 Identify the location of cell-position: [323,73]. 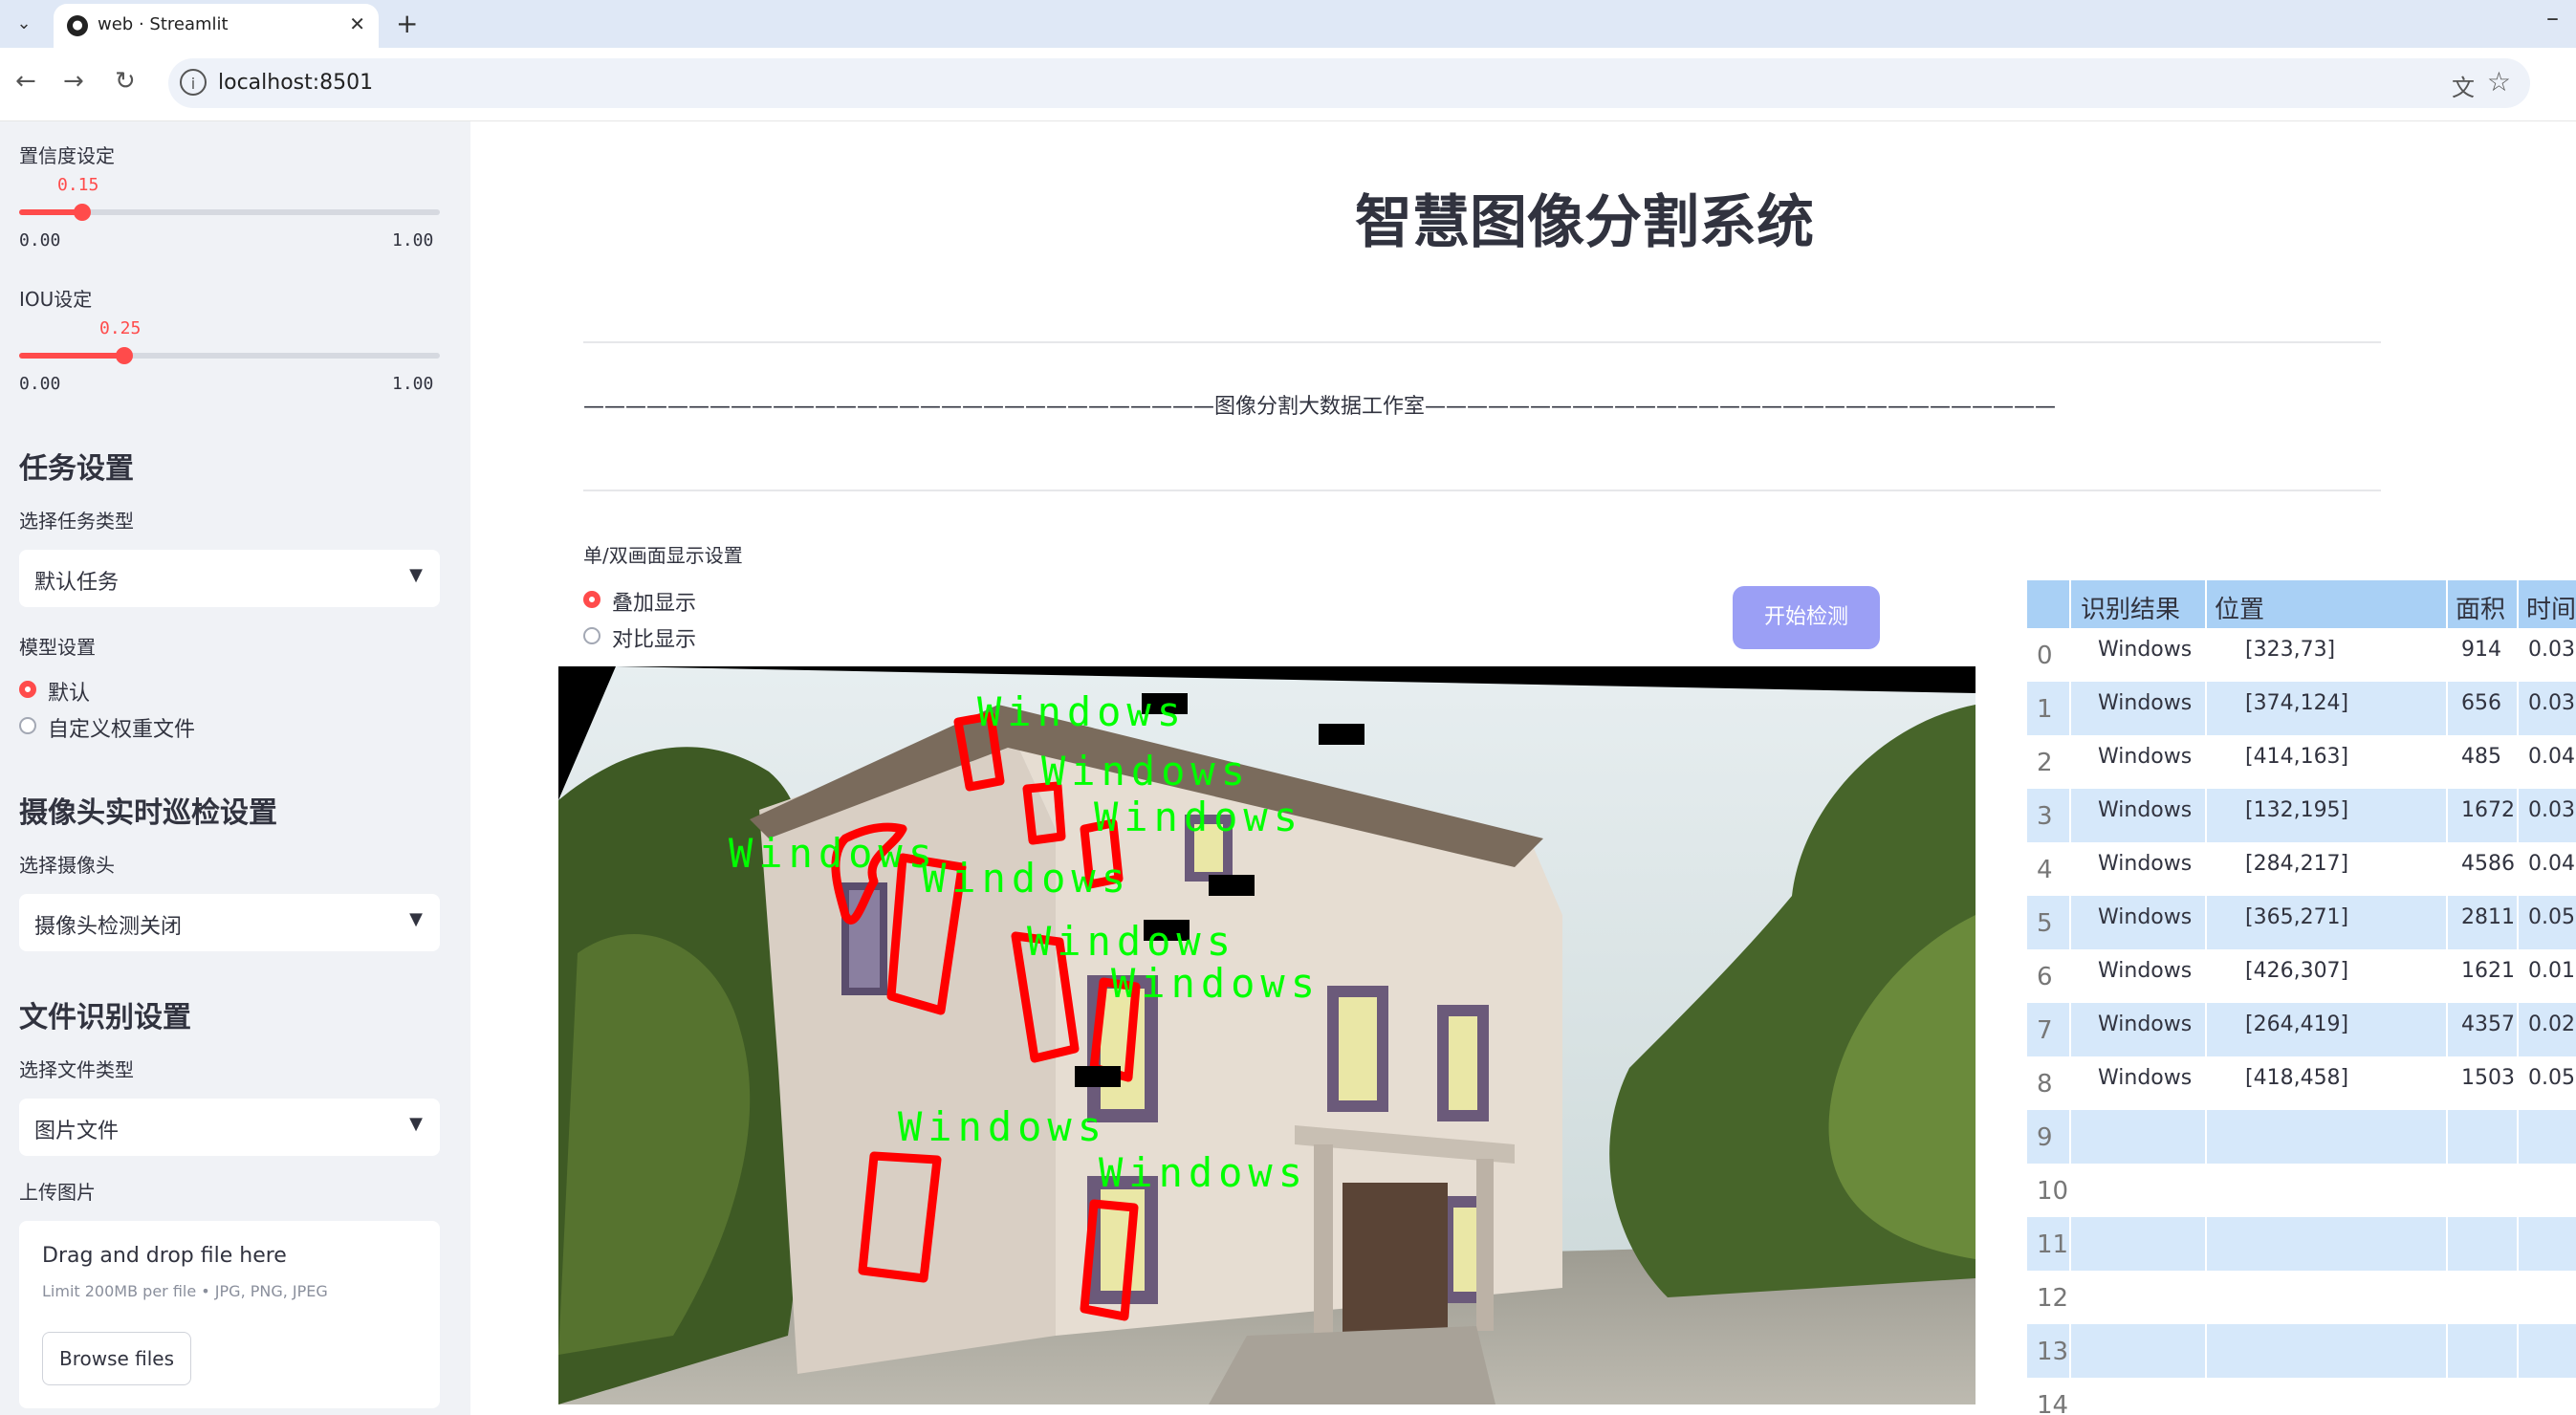
(2290, 650).